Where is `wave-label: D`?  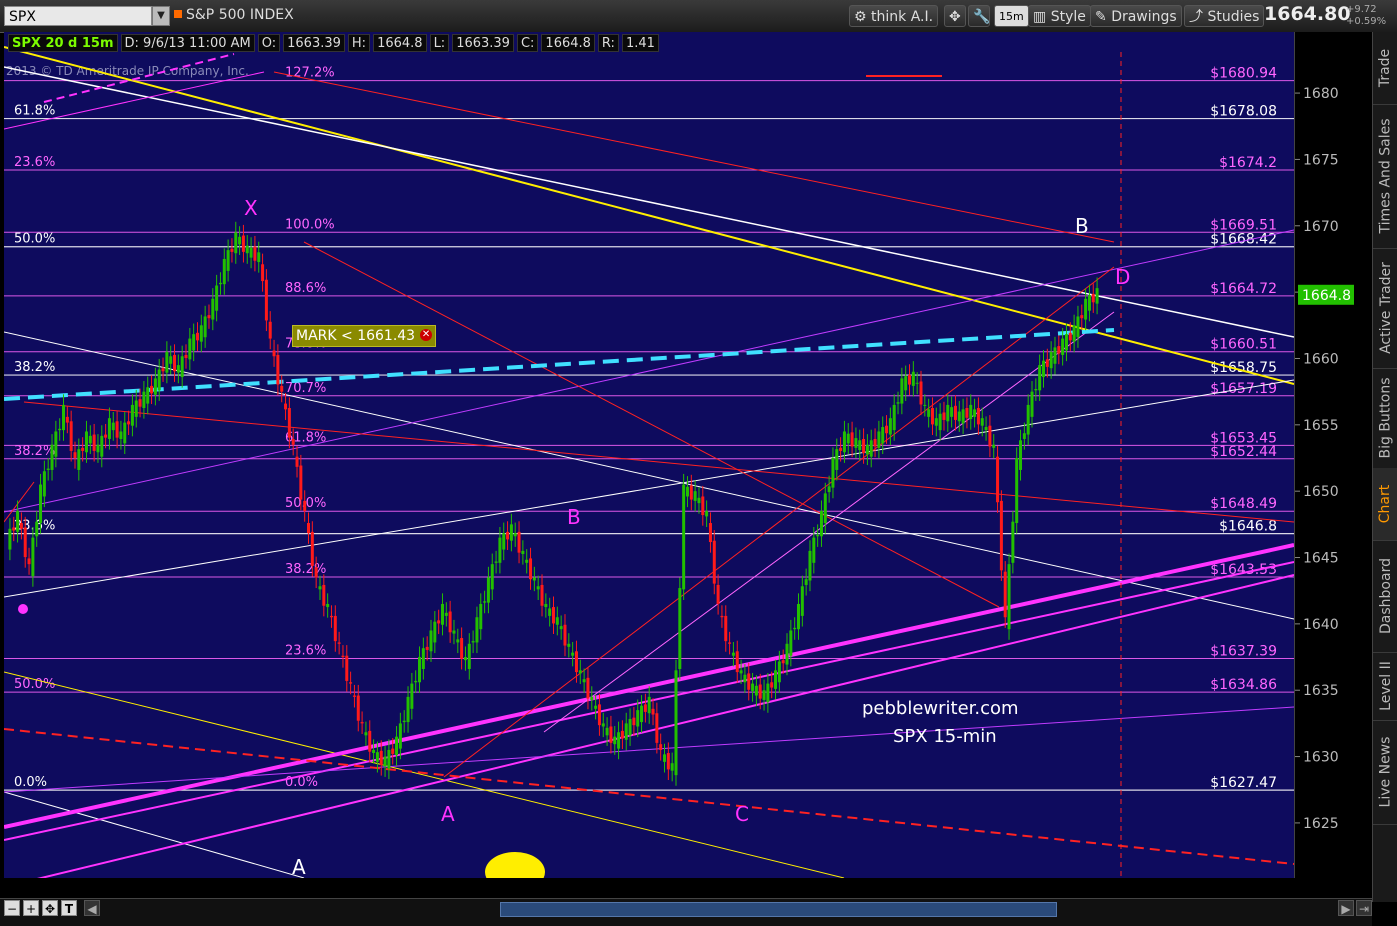 wave-label: D is located at coordinates (1122, 277).